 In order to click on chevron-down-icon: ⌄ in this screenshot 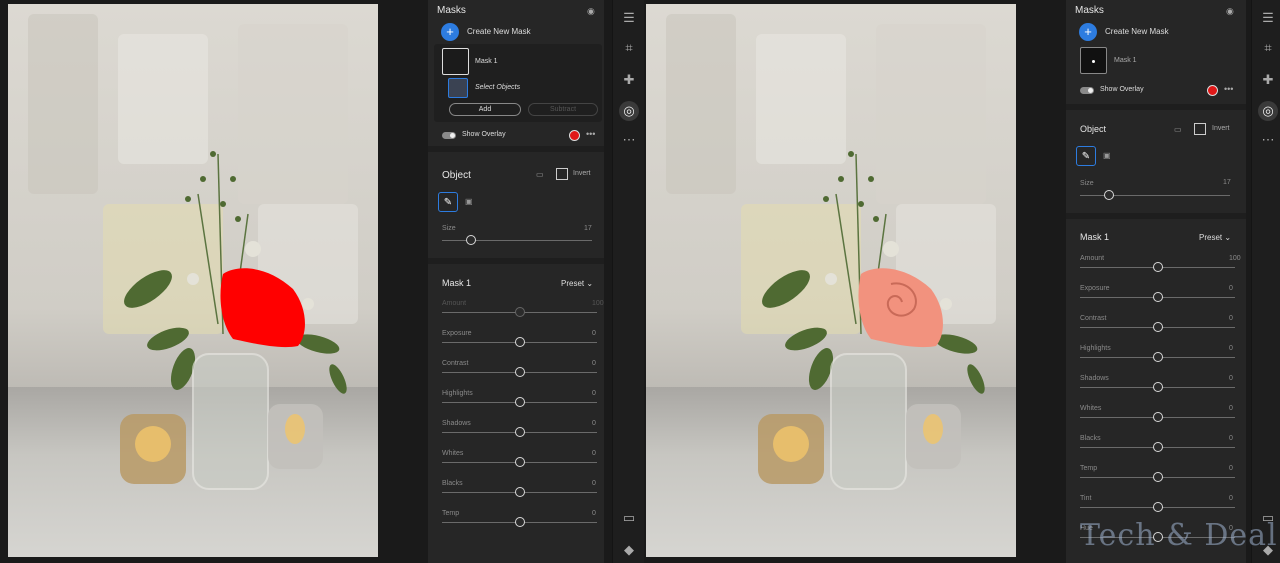, I will do `click(1228, 237)`.